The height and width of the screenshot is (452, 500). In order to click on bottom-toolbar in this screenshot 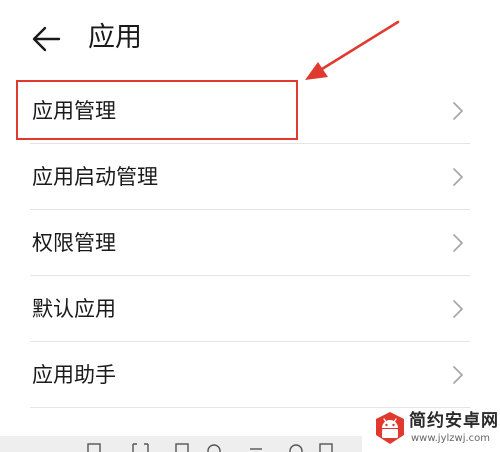, I will do `click(181, 444)`.